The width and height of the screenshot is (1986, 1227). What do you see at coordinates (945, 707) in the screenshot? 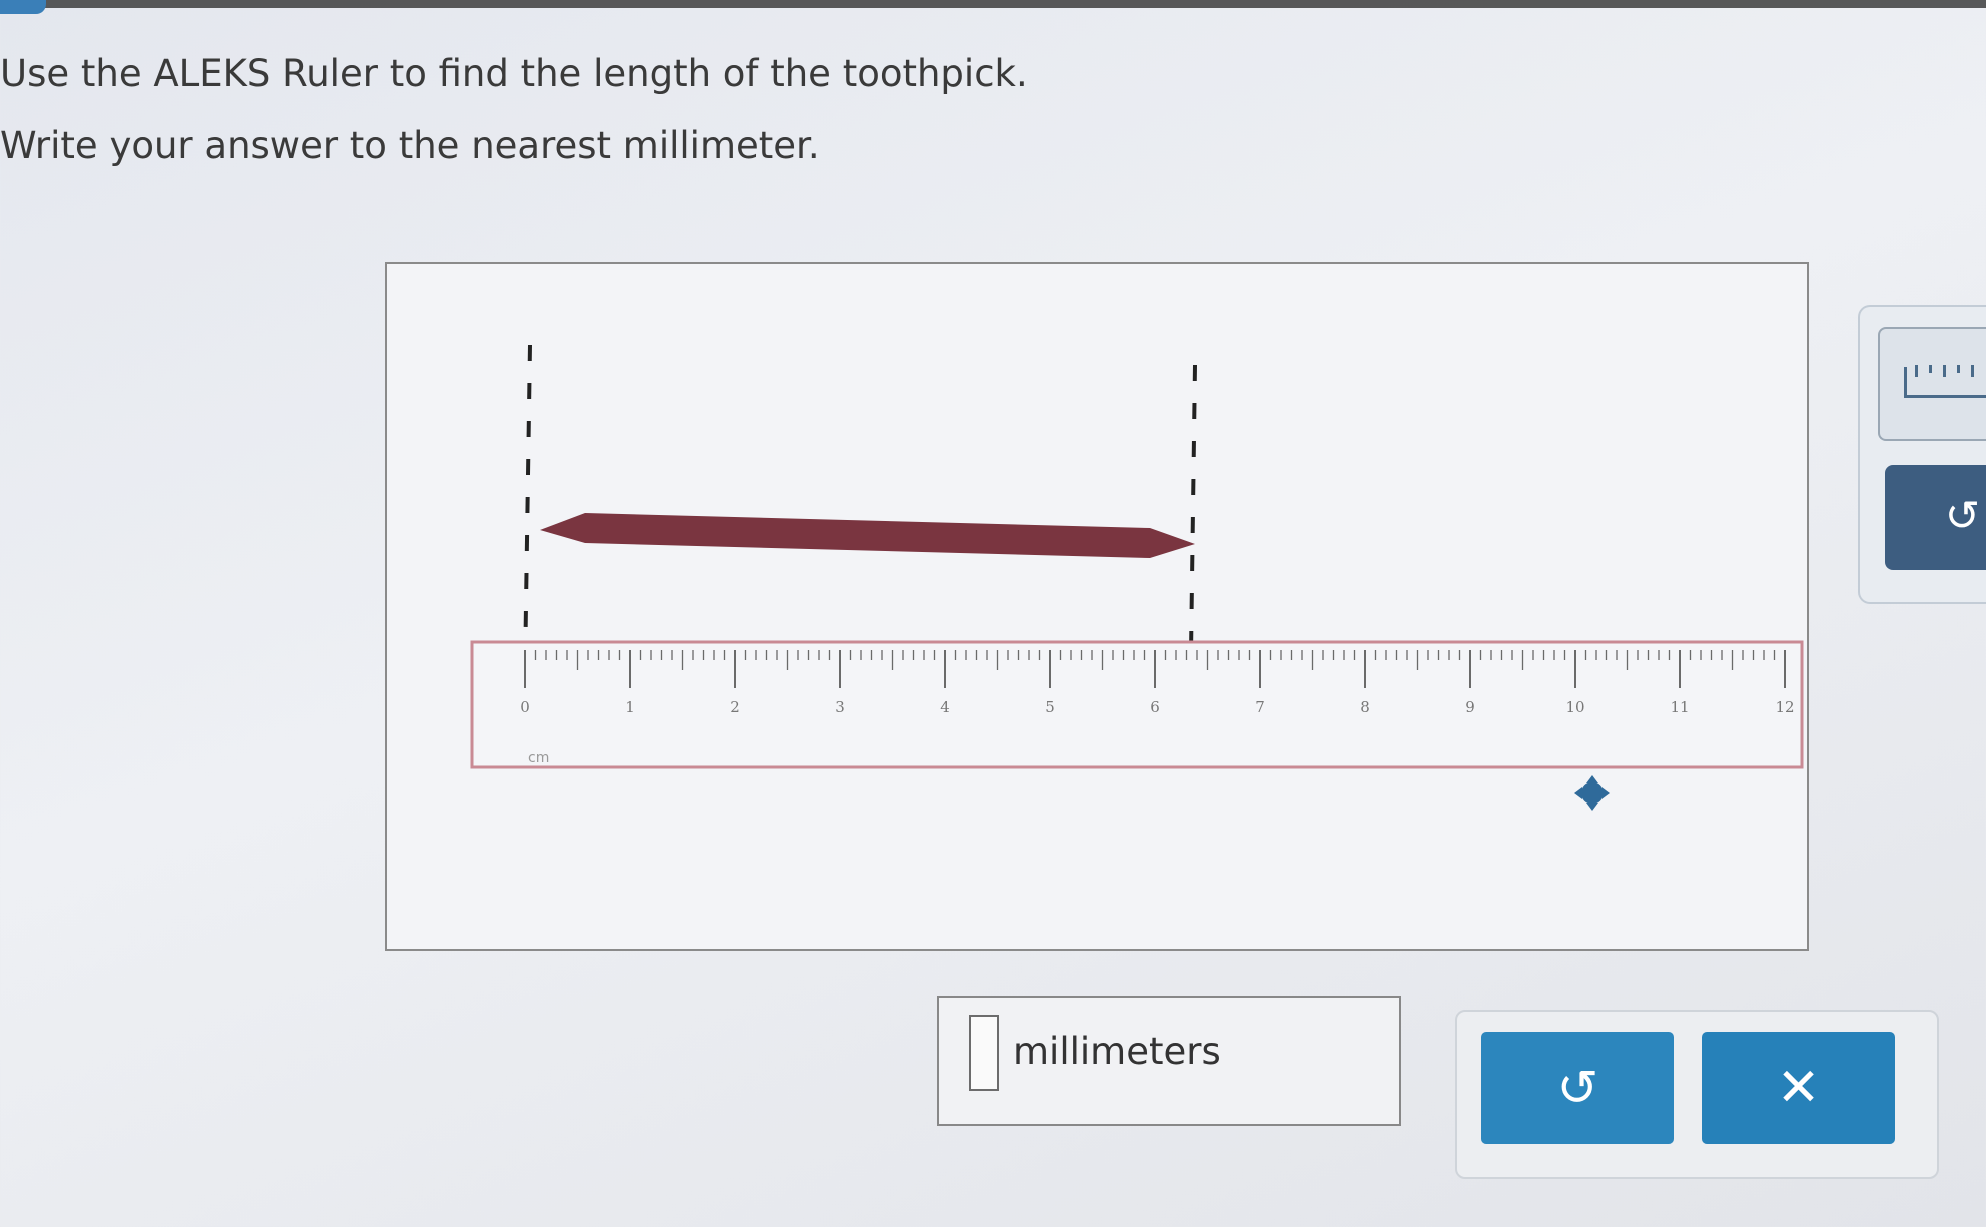
I see `ruler-tick-label: 4` at bounding box center [945, 707].